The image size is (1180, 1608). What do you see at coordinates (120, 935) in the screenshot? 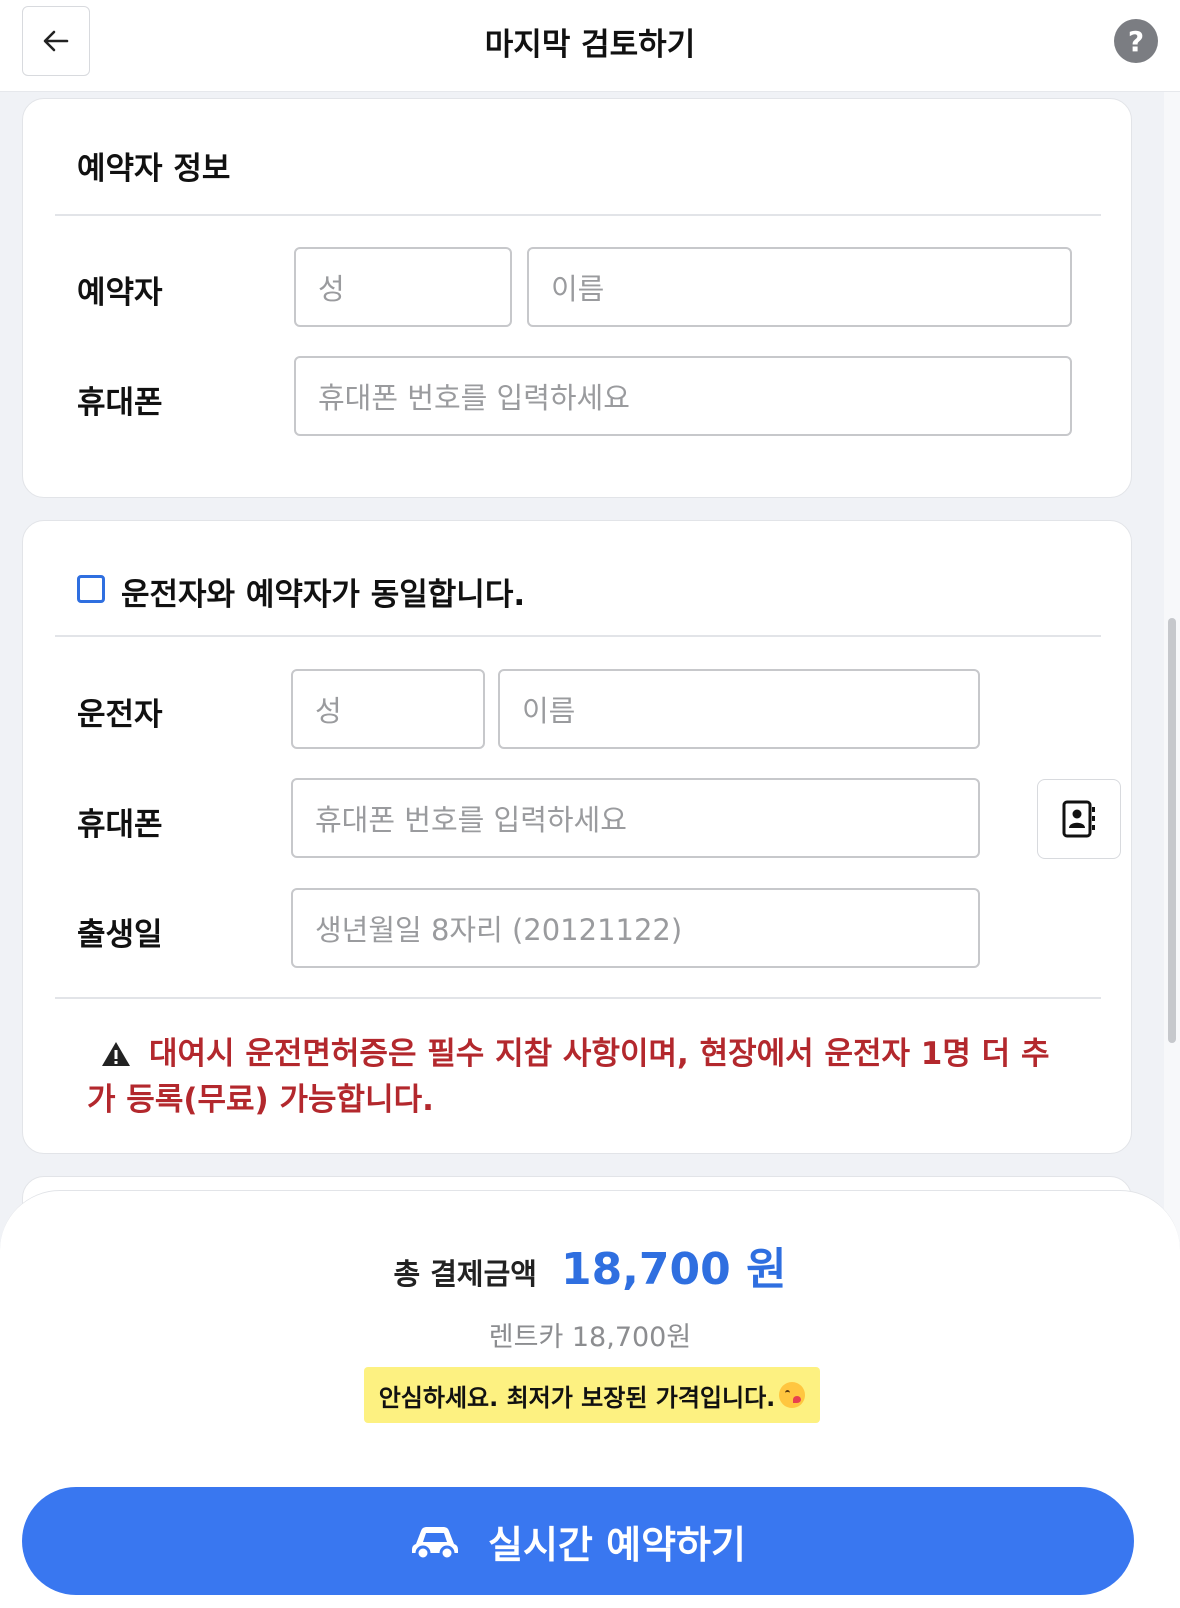
I see `driver-birth-label: 출생일` at bounding box center [120, 935].